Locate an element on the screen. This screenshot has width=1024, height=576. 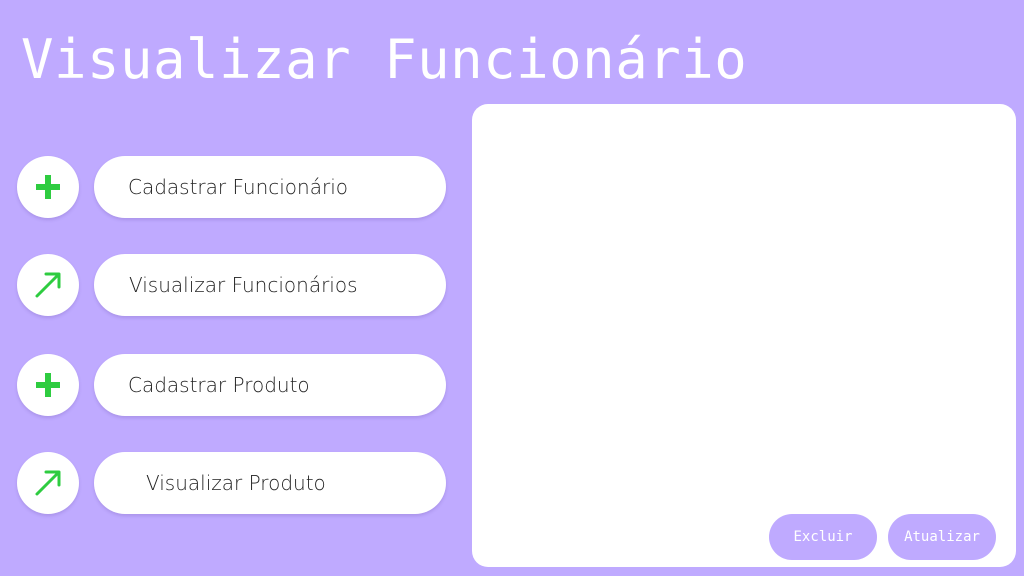
update-button: Atualizar is located at coordinates (942, 537).